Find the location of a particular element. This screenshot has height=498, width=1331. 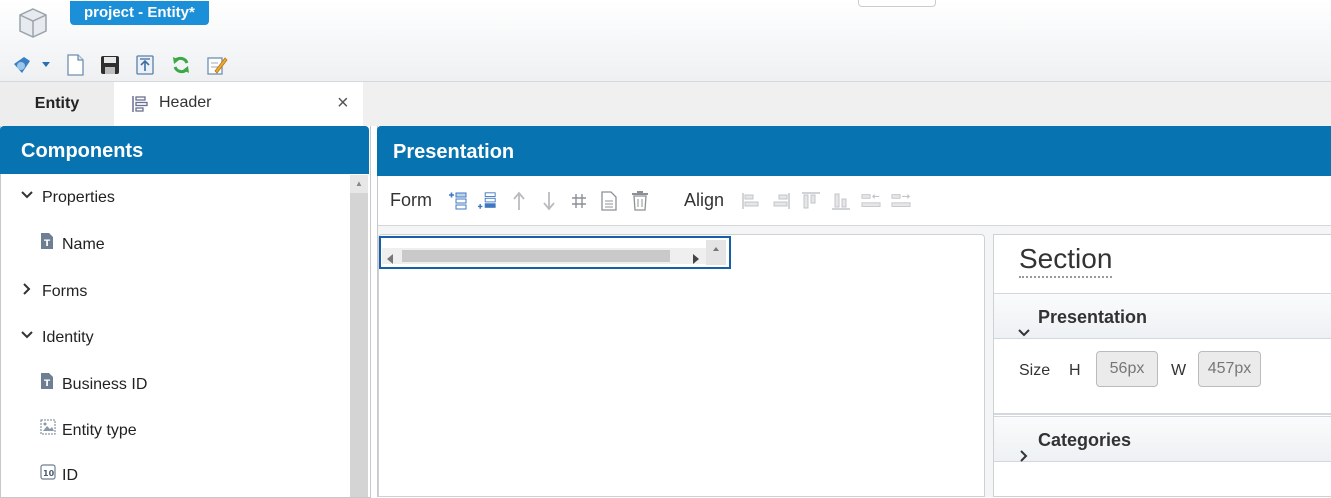

tree-item-label: Entity type is located at coordinates (99, 430).